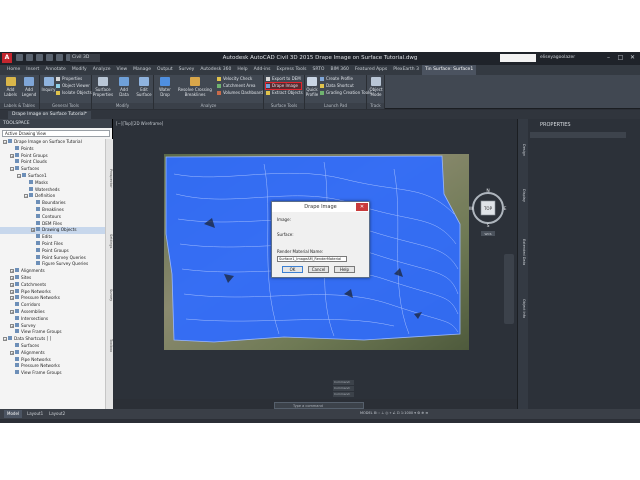 The width and height of the screenshot is (640, 480). Describe the element at coordinates (344, 269) in the screenshot. I see `help-button: Help` at that location.